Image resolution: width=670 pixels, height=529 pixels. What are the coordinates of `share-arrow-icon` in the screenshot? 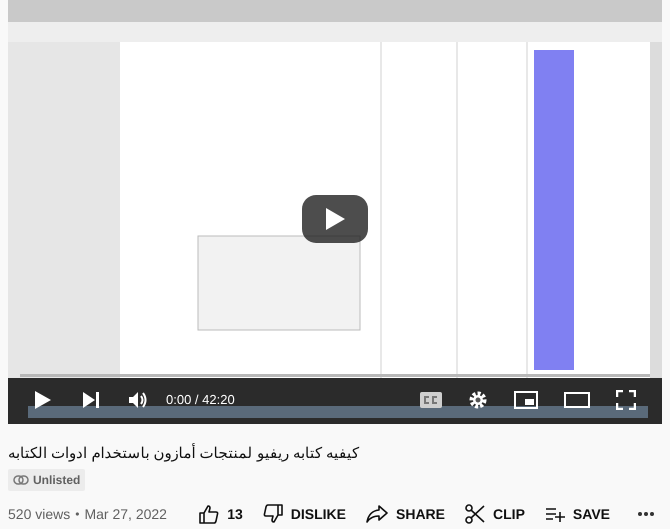 It's located at (377, 514).